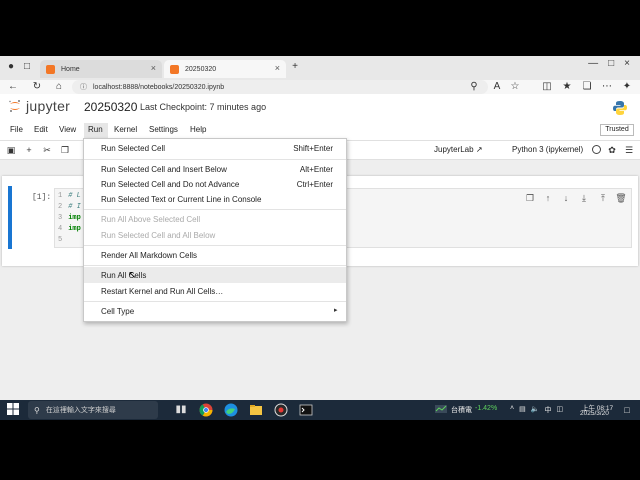  I want to click on menu-edit: Edit, so click(41, 129).